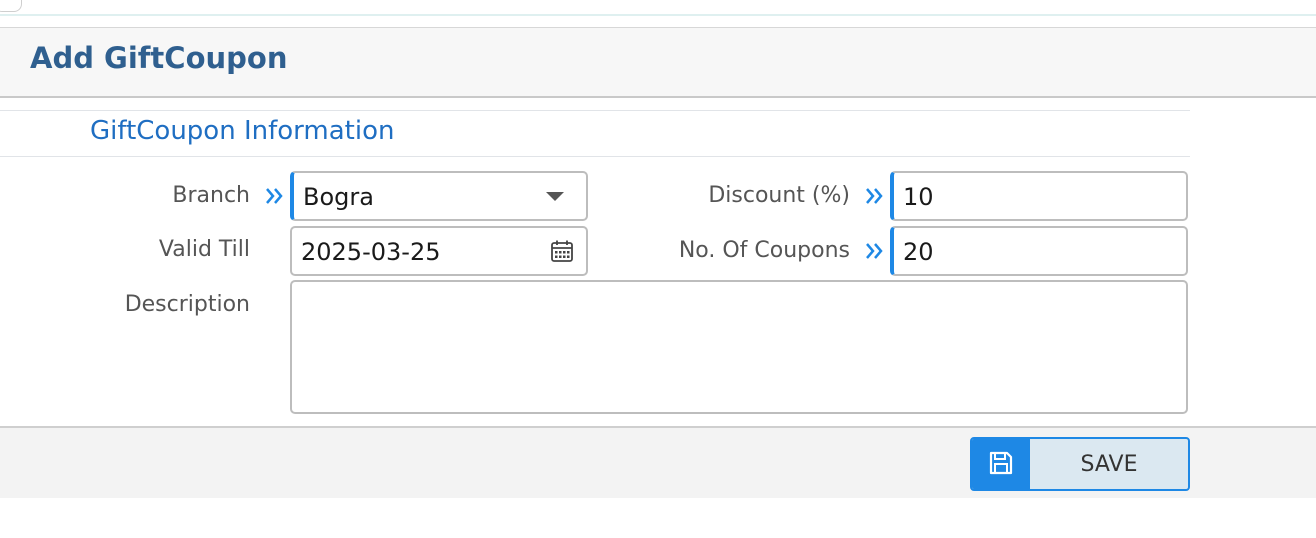  I want to click on section-divider-top, so click(595, 110).